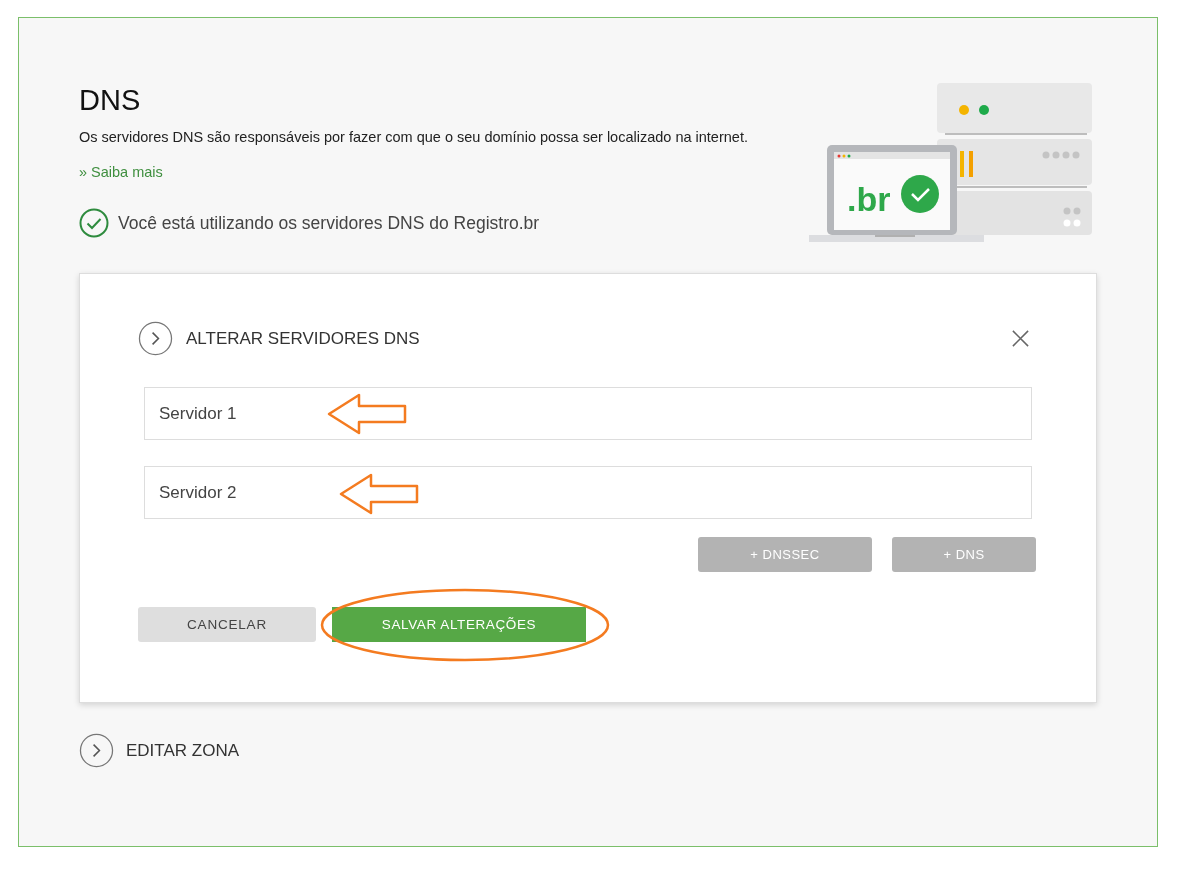 This screenshot has width=1185, height=872. Describe the element at coordinates (588, 492) in the screenshot. I see `server-input-field: Servidor 2` at that location.